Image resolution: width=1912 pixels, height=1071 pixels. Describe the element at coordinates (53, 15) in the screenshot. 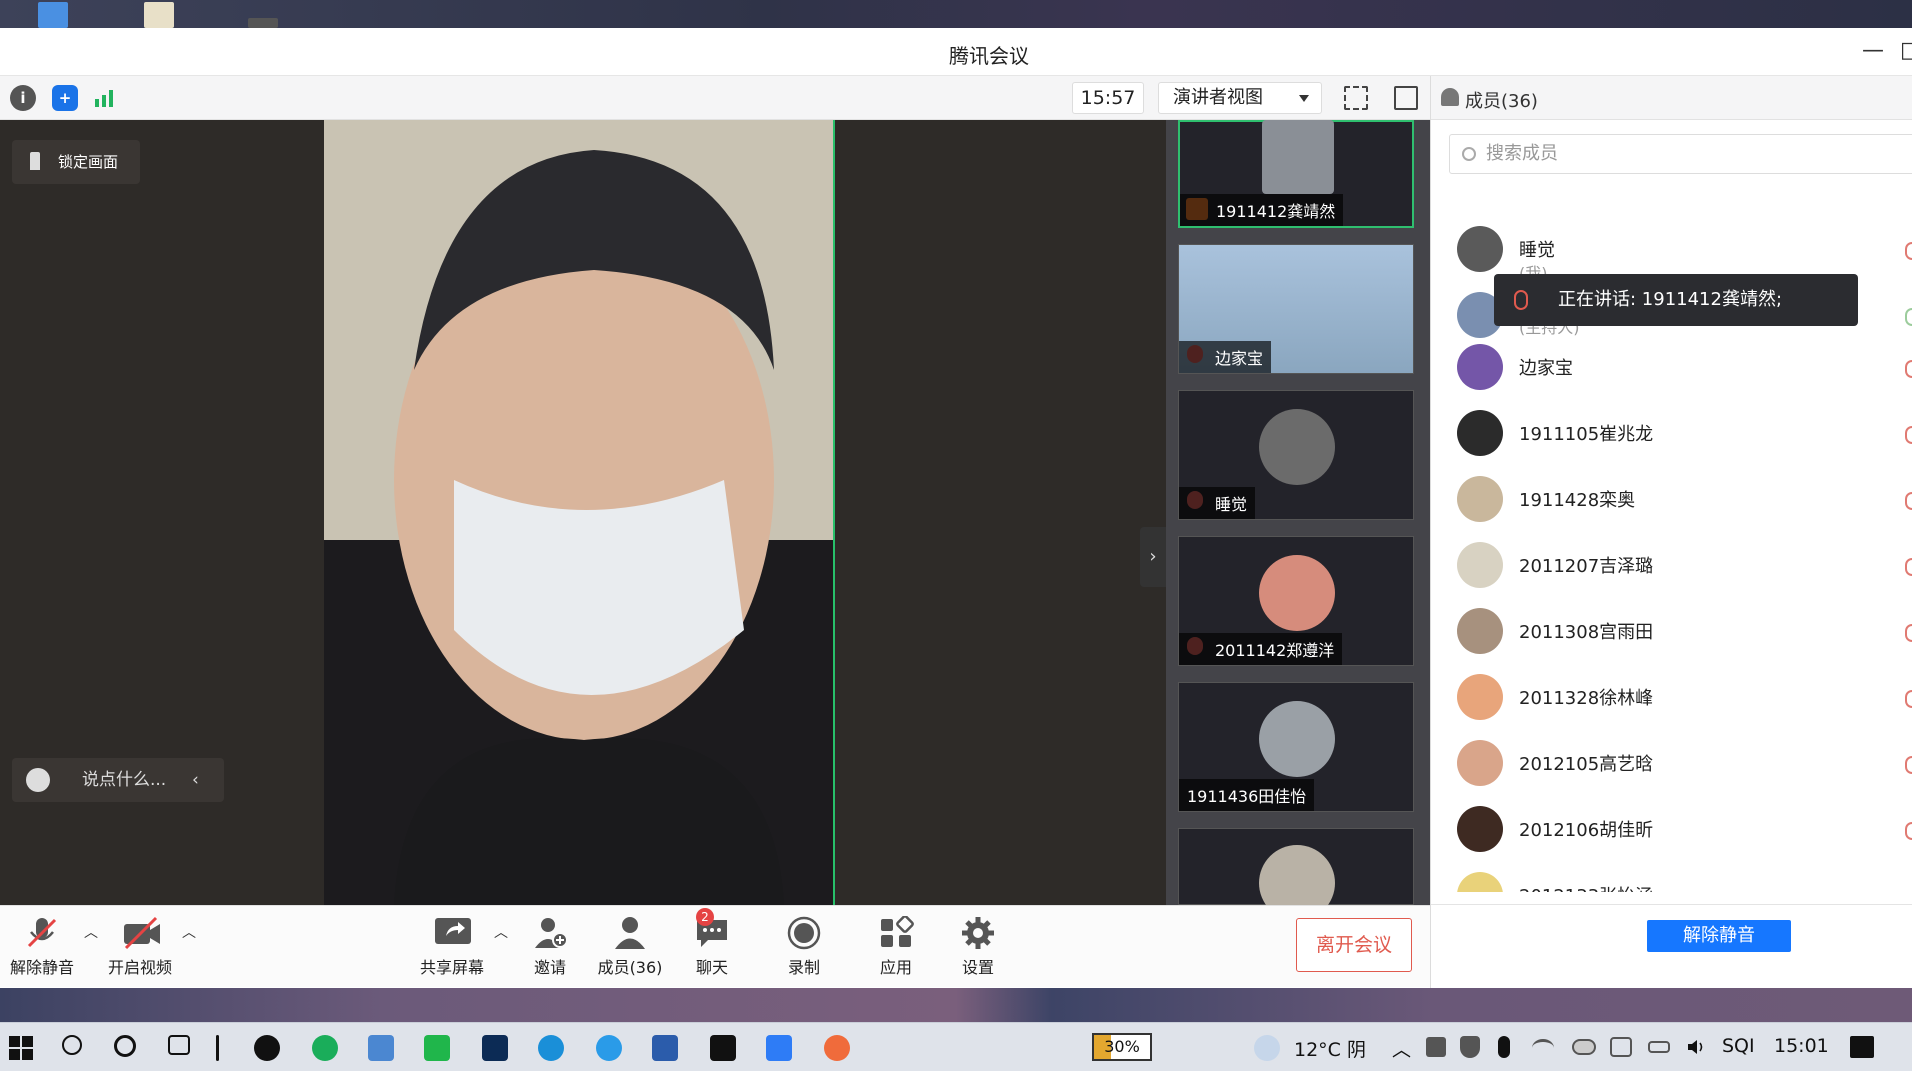

I see `desktop-folder-icon` at that location.